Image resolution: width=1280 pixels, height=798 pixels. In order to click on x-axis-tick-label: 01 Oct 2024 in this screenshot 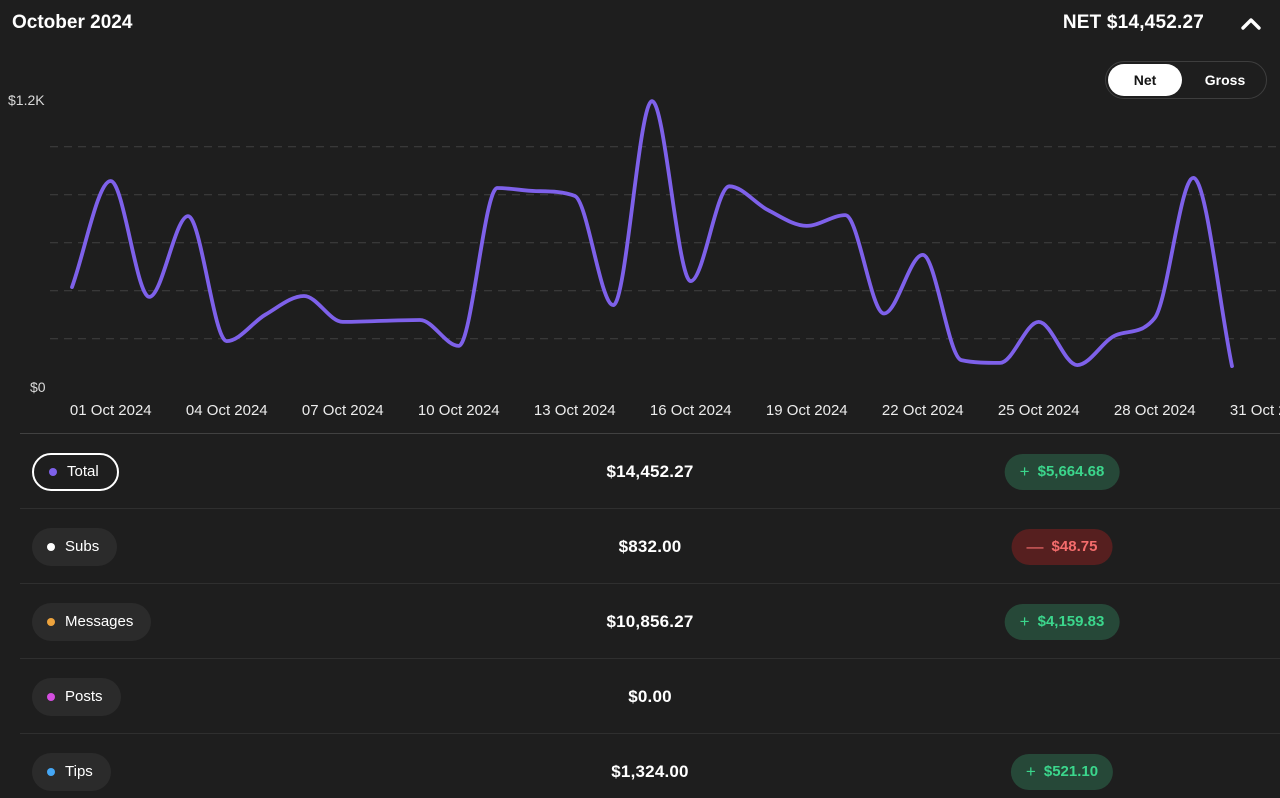, I will do `click(110, 410)`.